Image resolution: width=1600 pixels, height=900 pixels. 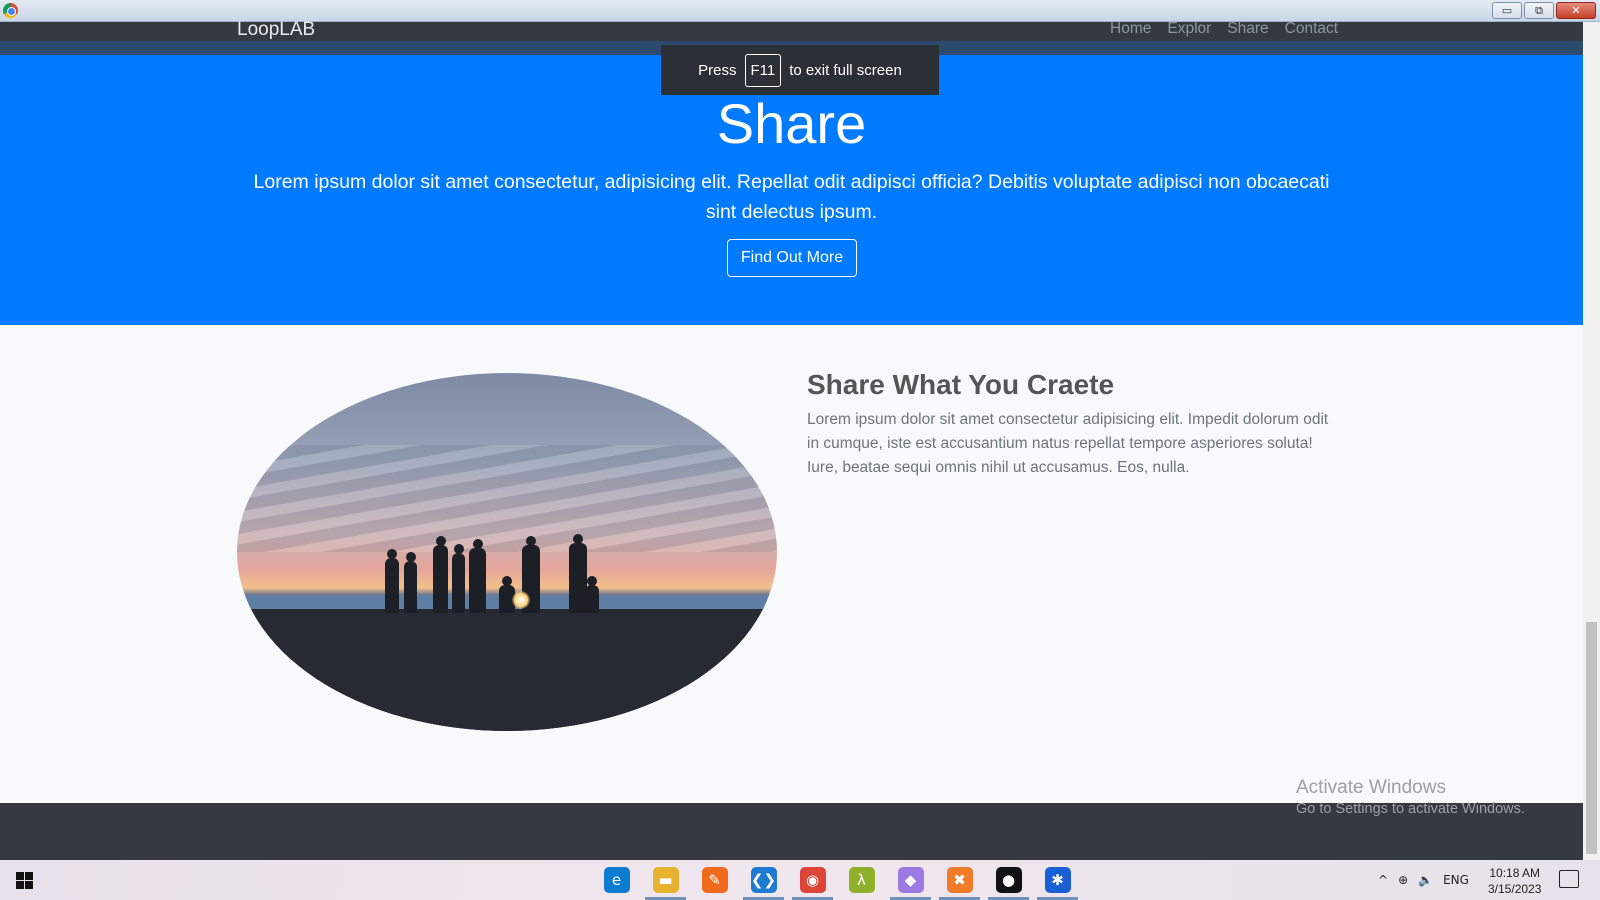 I want to click on taskbar-app-button: ●, so click(x=1008, y=880).